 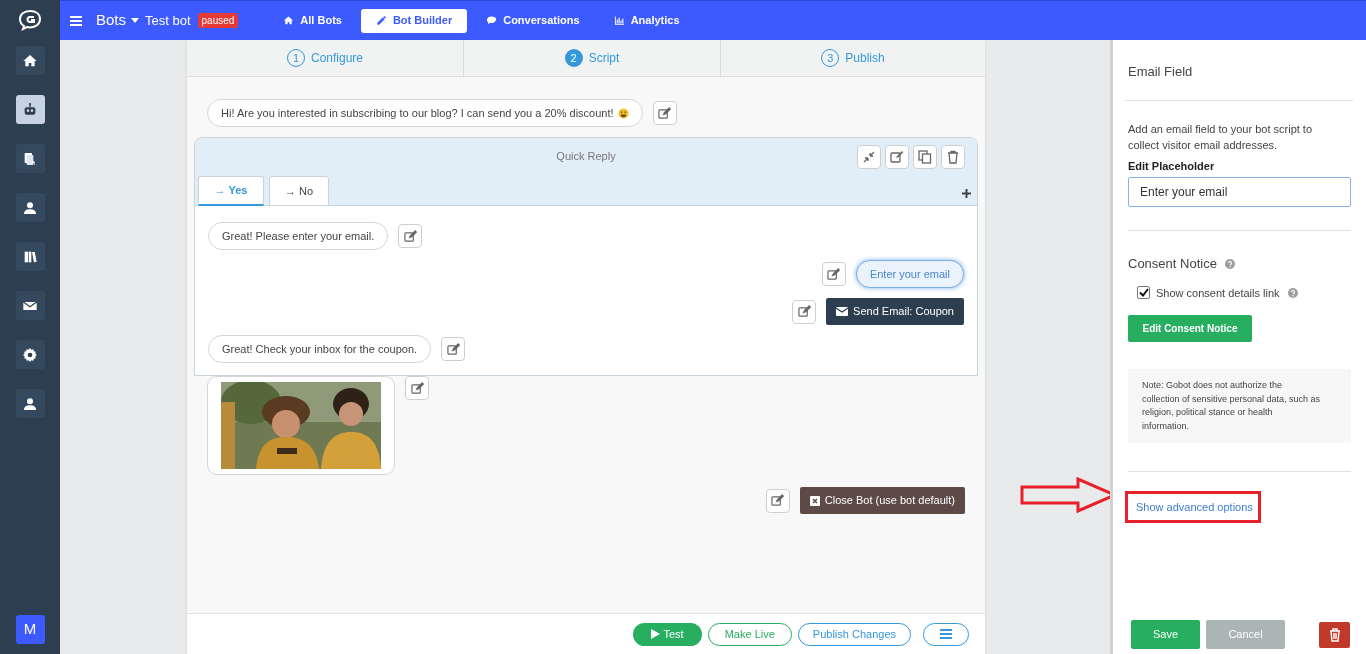 What do you see at coordinates (842, 311) in the screenshot?
I see `envelope-icon` at bounding box center [842, 311].